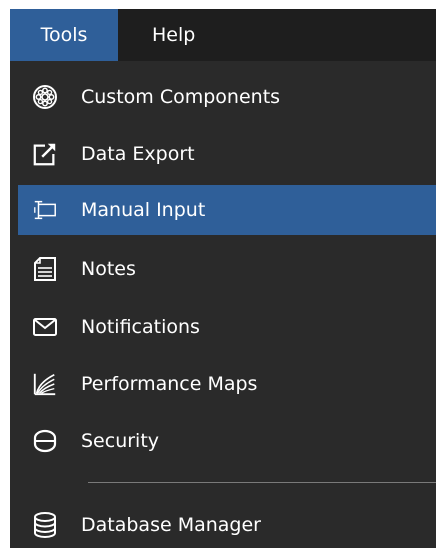 Image resolution: width=436 pixels, height=548 pixels. Describe the element at coordinates (138, 154) in the screenshot. I see `menu-item-label: Data Export` at that location.